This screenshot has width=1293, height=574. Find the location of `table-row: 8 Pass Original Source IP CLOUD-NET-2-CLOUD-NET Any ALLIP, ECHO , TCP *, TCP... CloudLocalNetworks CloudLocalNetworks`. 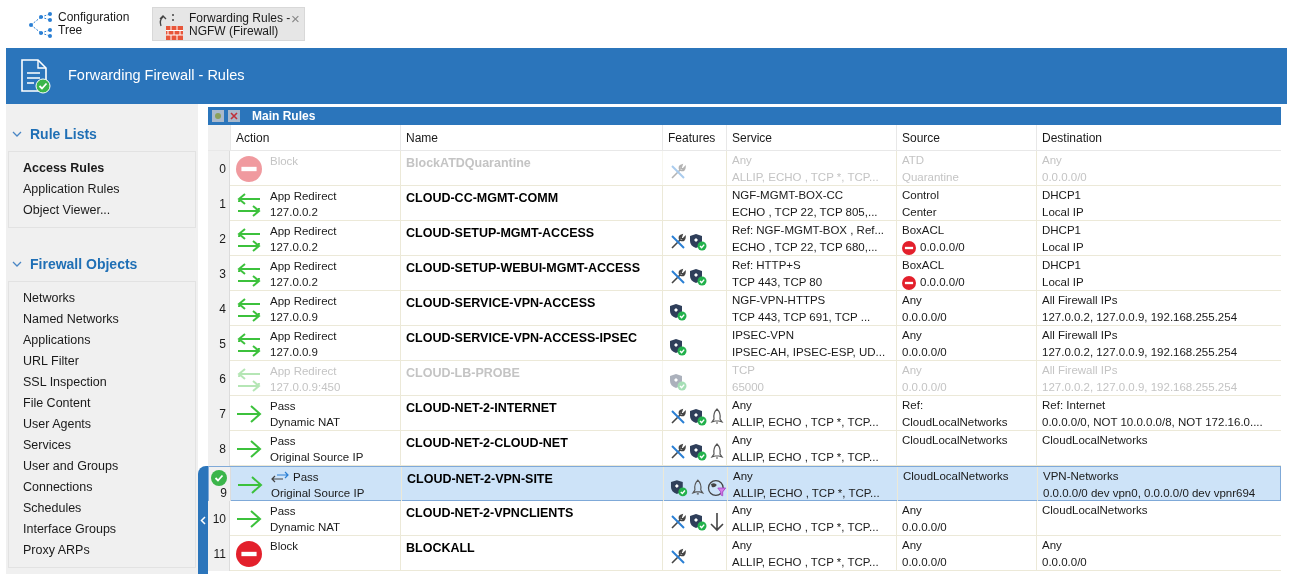

table-row: 8 Pass Original Source IP CLOUD-NET-2-CLOUD-NET Any ALLIP, ECHO , TCP *, TCP... CloudLocalNetworks CloudLocalNetworks is located at coordinates (744, 448).